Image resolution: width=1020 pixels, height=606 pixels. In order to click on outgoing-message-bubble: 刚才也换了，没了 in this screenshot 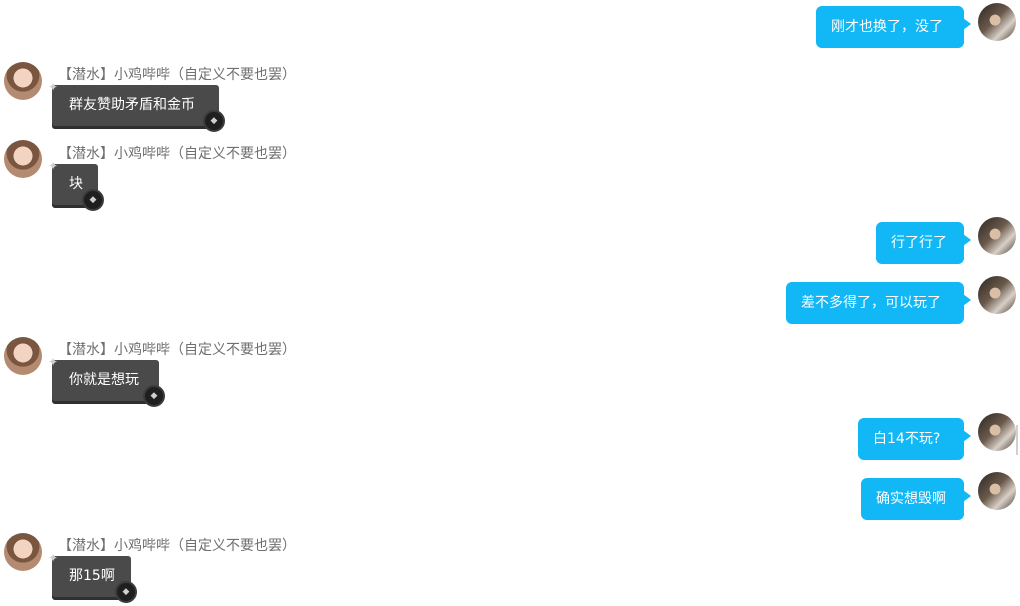, I will do `click(893, 27)`.